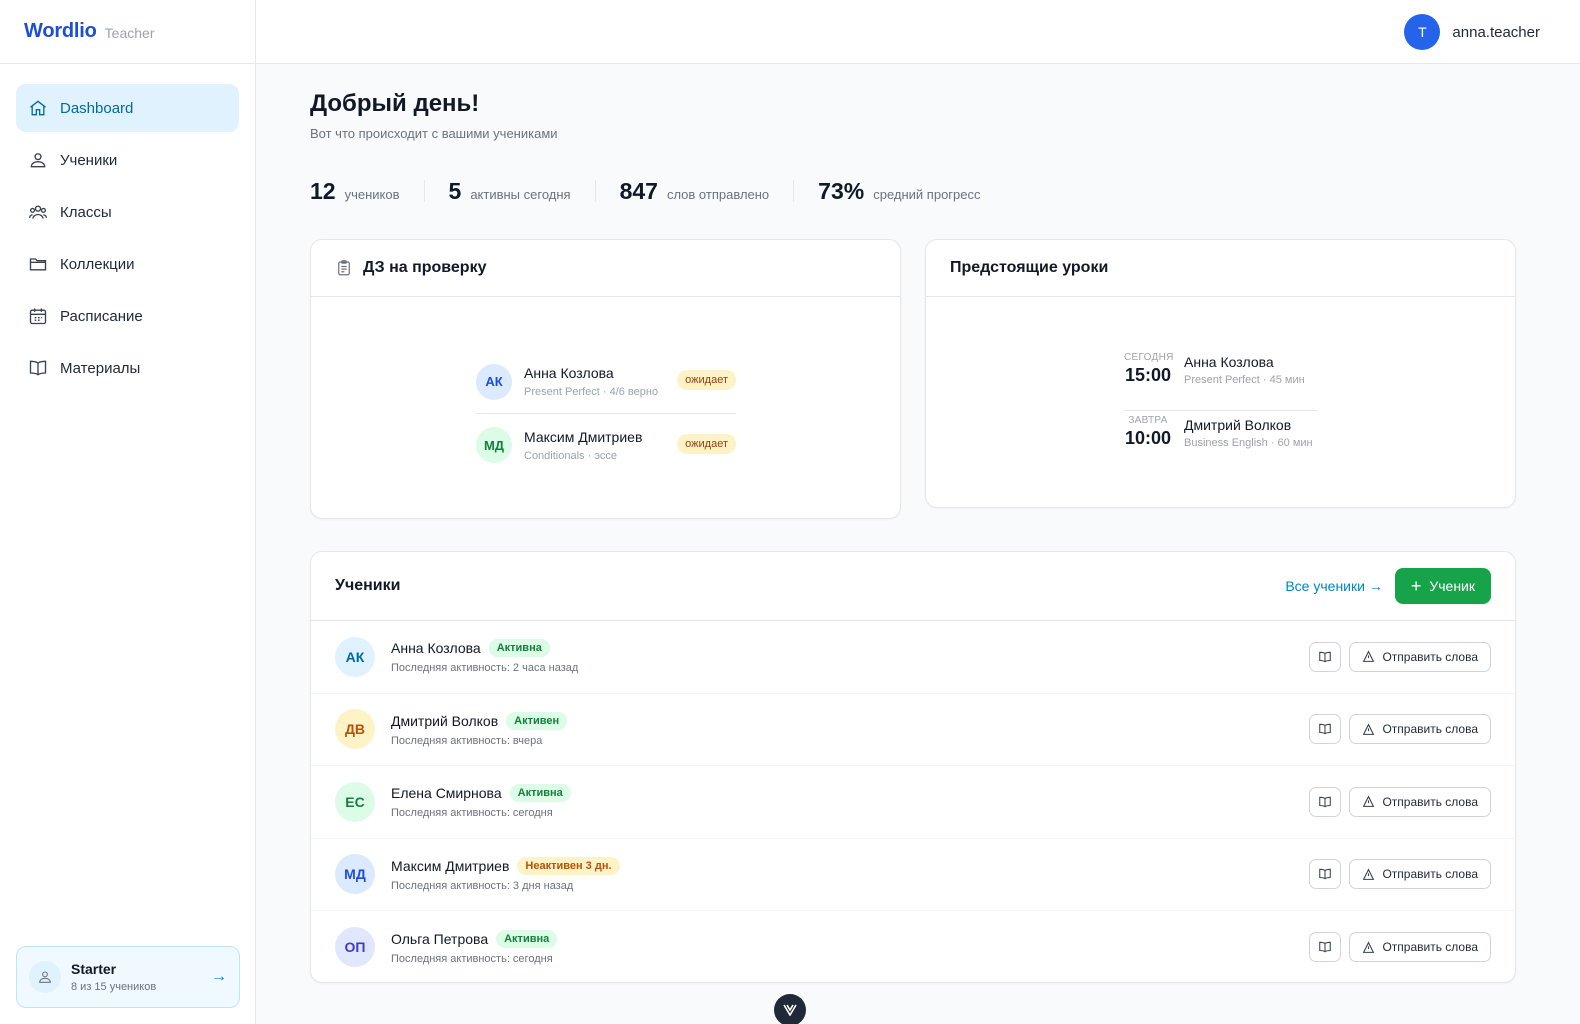 The height and width of the screenshot is (1024, 1580). What do you see at coordinates (323, 190) in the screenshot?
I see `stat-value: 12` at bounding box center [323, 190].